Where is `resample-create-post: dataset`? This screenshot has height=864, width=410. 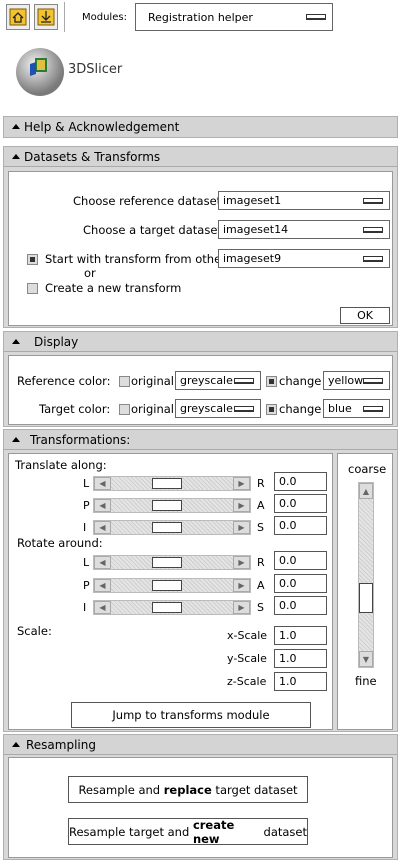
resample-create-post: dataset is located at coordinates (283, 831).